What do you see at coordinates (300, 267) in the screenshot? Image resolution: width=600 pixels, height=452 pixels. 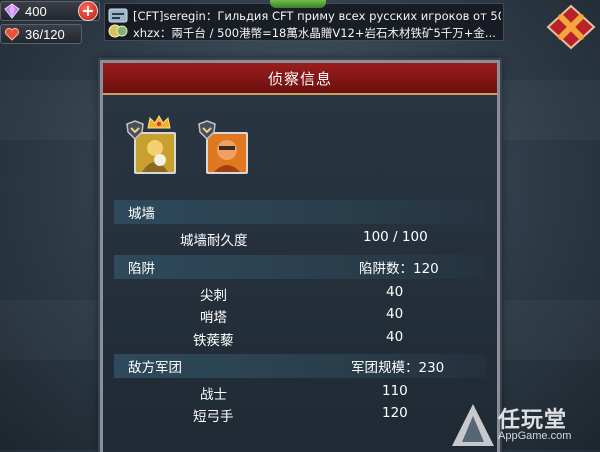 I see `section-traps: 陷阱 陷阱数：120` at bounding box center [300, 267].